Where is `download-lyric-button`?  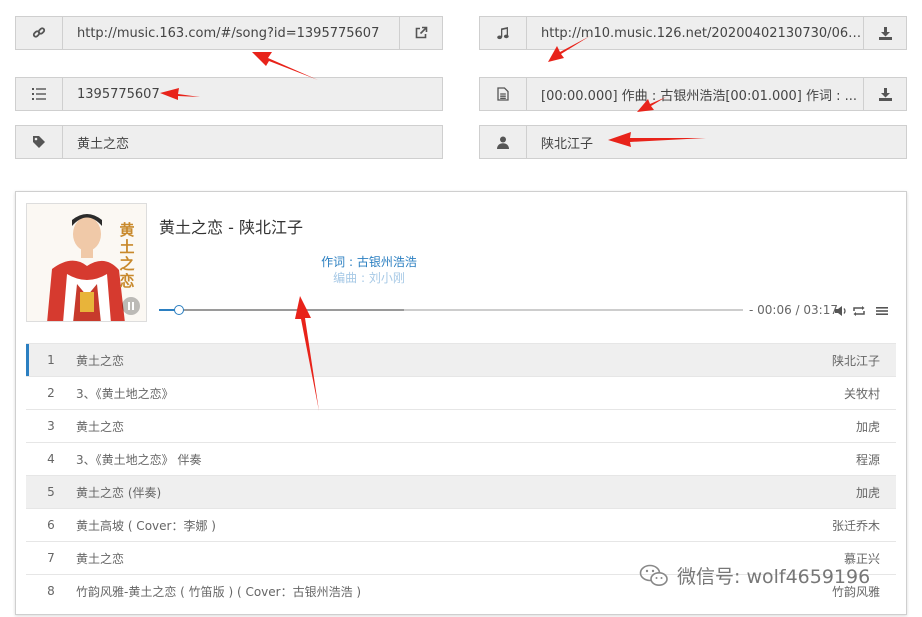 download-lyric-button is located at coordinates (884, 94).